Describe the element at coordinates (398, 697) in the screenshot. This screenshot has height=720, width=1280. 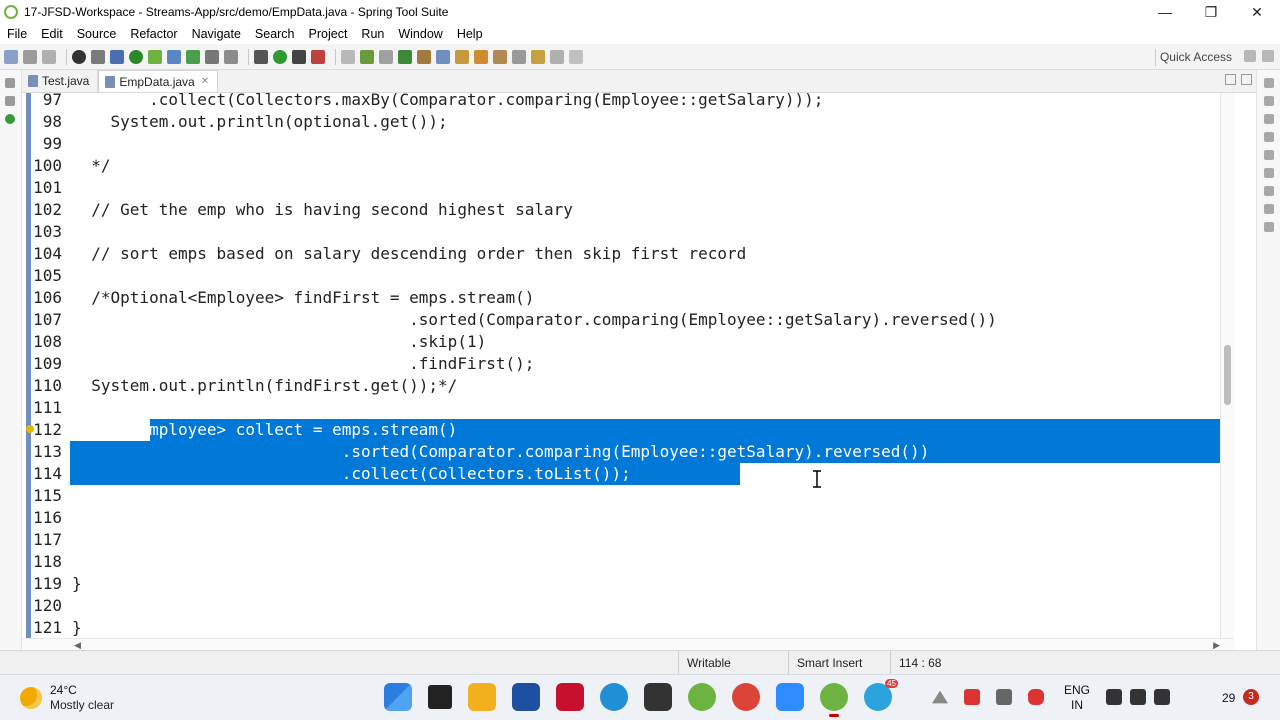
I see `start-button-icon` at that location.